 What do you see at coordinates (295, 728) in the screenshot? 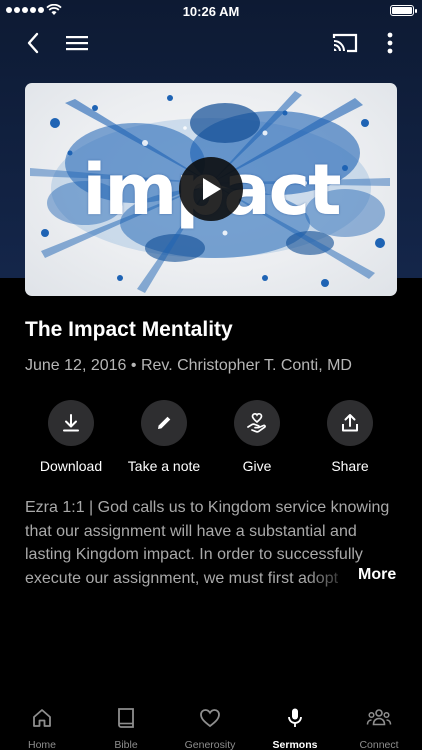
I see `tab-sermons: Sermons` at bounding box center [295, 728].